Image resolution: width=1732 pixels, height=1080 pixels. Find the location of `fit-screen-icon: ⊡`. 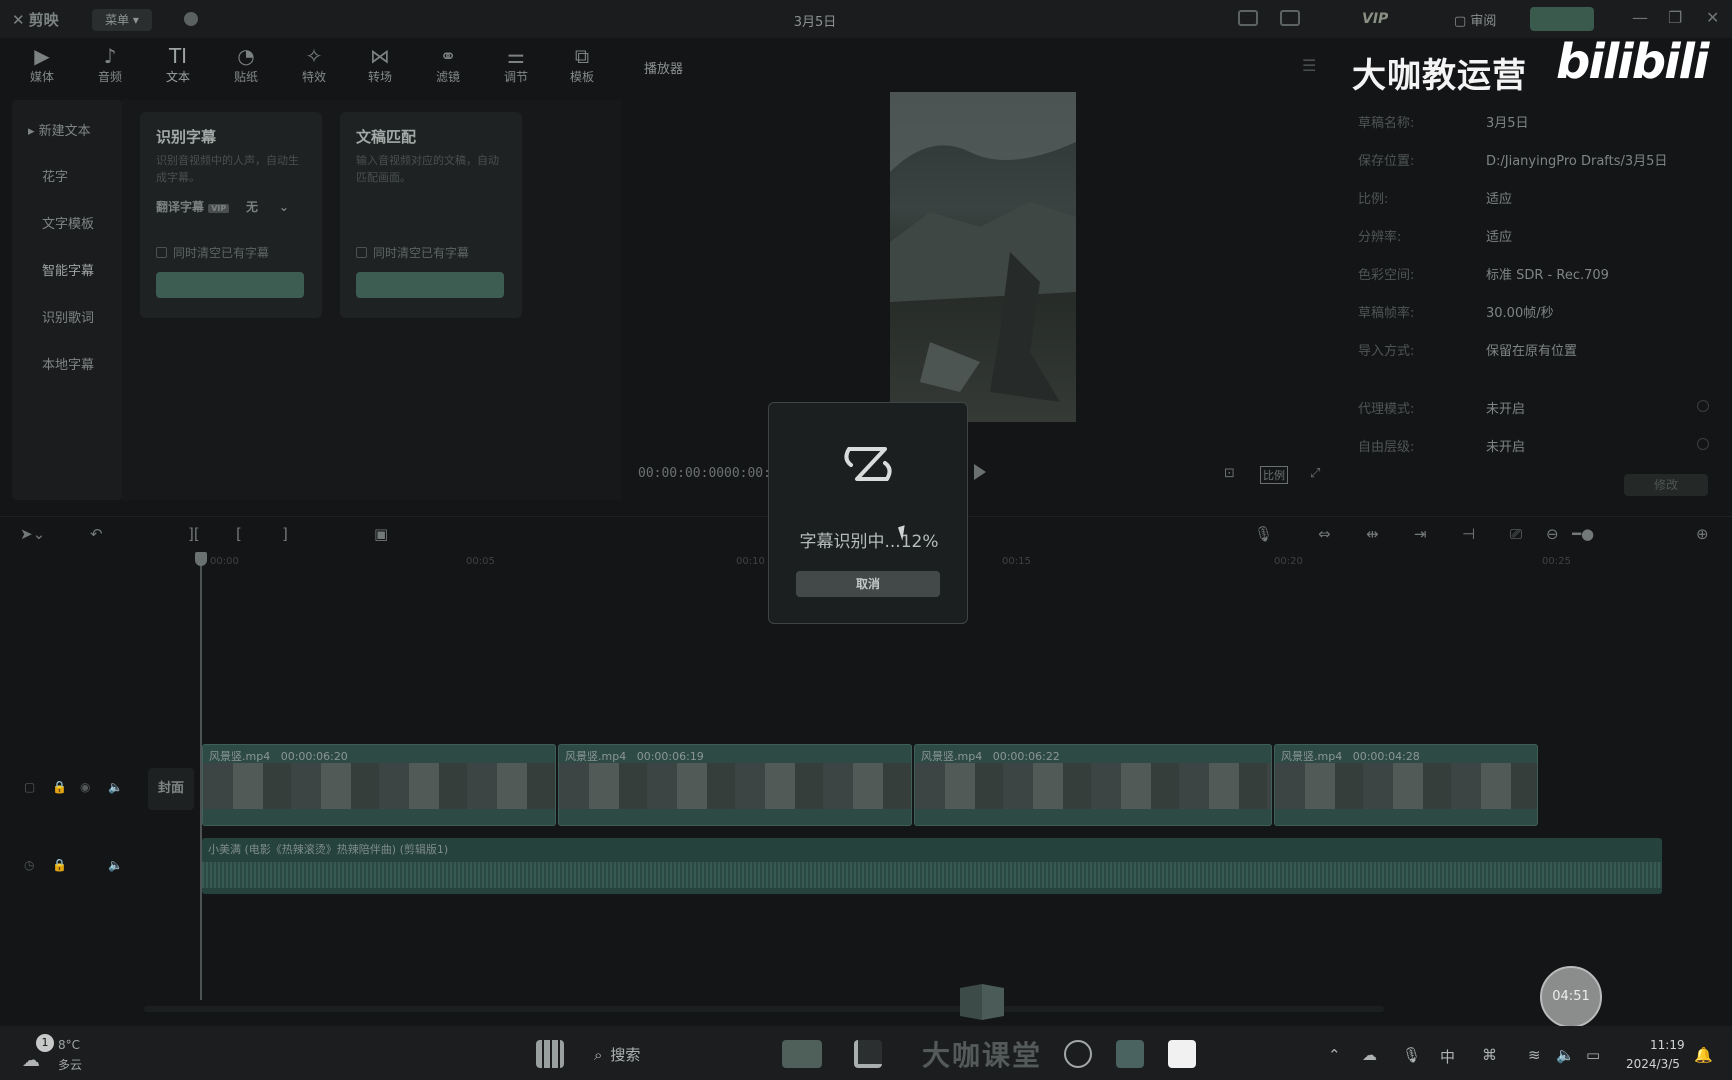

fit-screen-icon: ⊡ is located at coordinates (1229, 473).